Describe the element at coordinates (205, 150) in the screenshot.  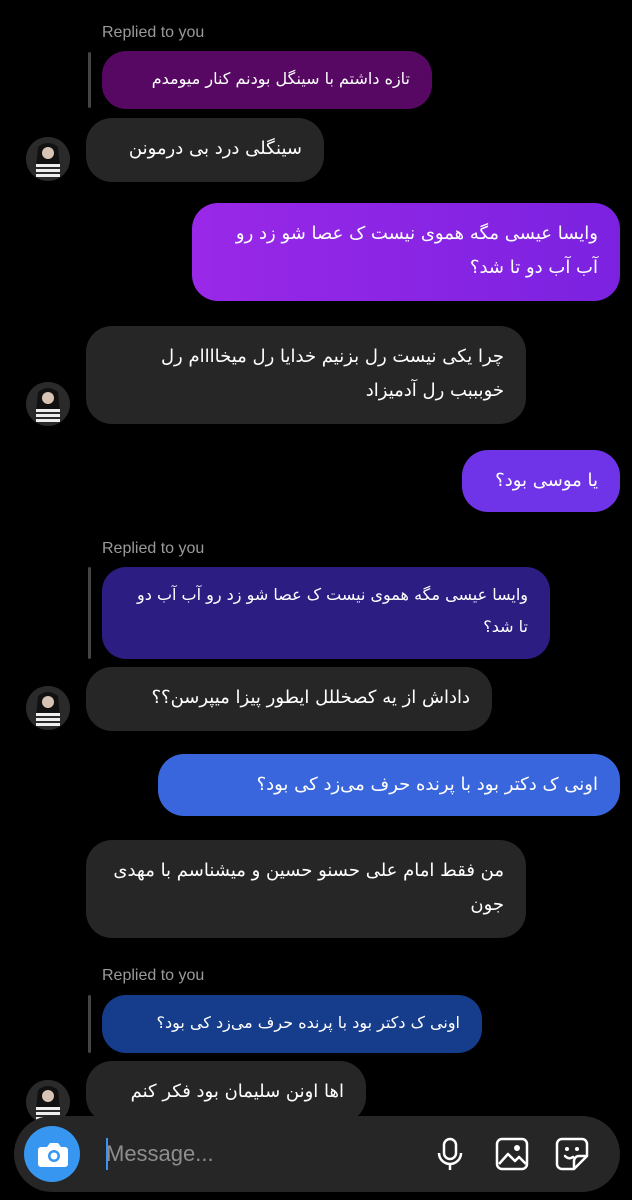
I see `incoming-message-bubble: سینگلی درد بی درمونن` at that location.